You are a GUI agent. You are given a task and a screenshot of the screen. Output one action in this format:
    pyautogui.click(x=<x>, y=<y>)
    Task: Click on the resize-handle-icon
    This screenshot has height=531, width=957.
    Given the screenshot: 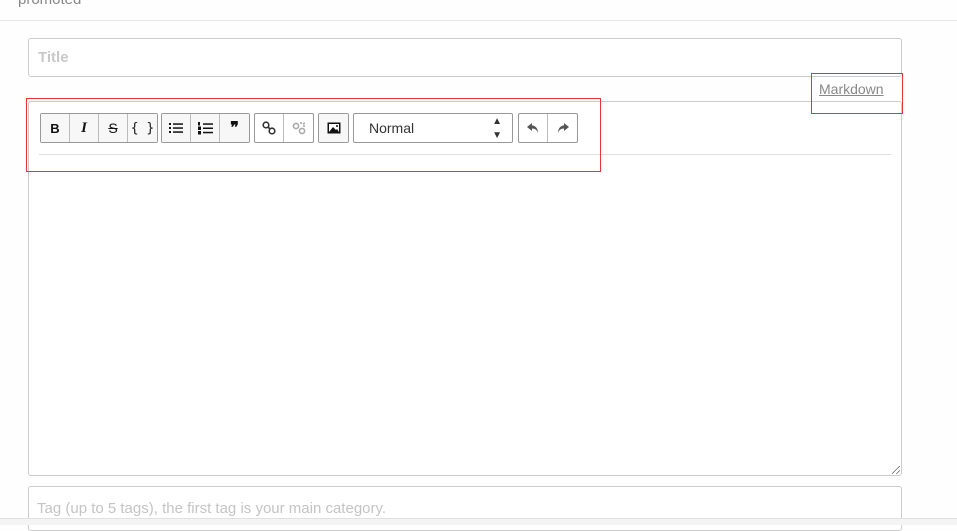 What is the action you would take?
    pyautogui.click(x=896, y=470)
    